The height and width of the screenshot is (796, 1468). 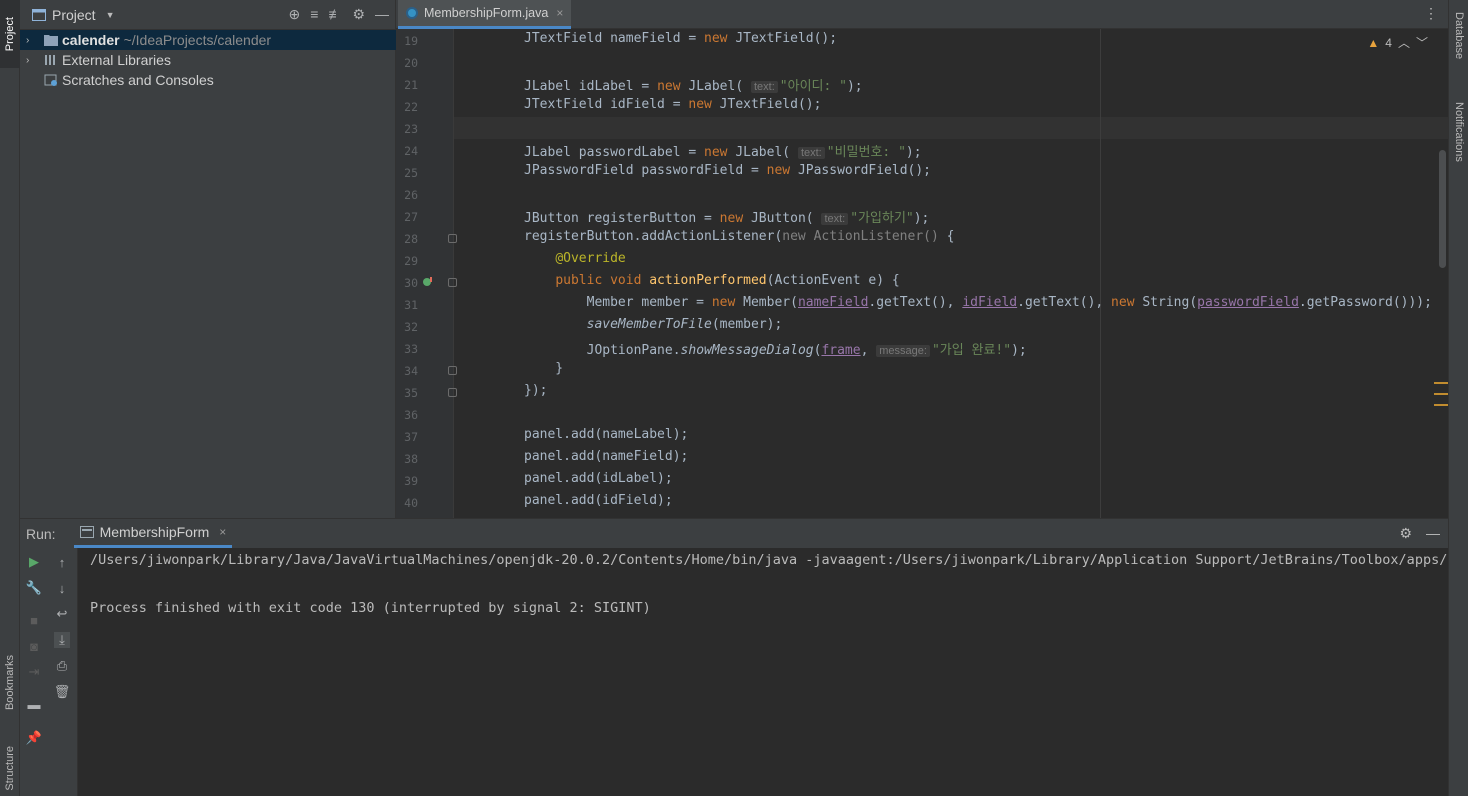 I want to click on run-panel-header: Run: MembershipForm × ⚙ —, so click(x=734, y=533).